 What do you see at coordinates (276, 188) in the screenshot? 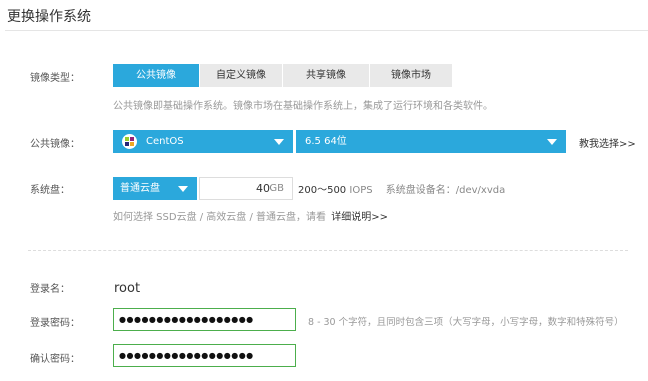
I see `disk-size-unit: GB` at bounding box center [276, 188].